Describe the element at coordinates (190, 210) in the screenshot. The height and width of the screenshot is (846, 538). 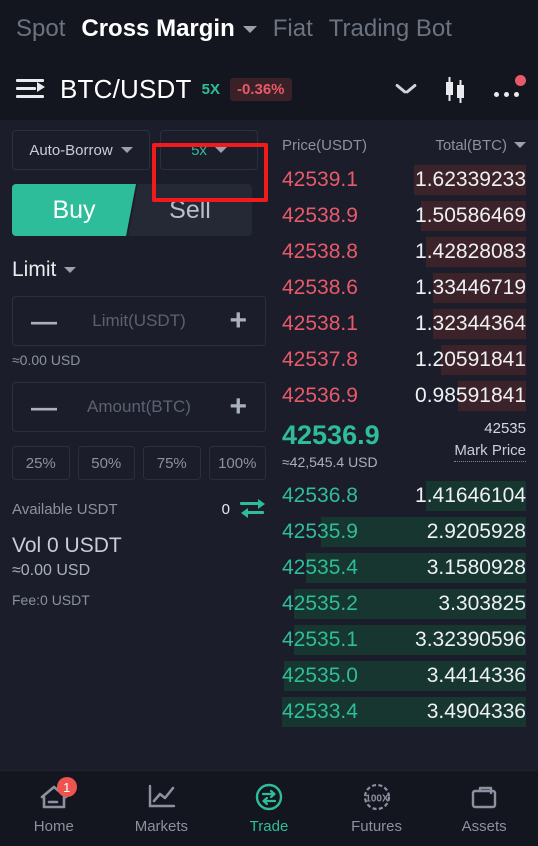
I see `sell-button: Sell` at that location.